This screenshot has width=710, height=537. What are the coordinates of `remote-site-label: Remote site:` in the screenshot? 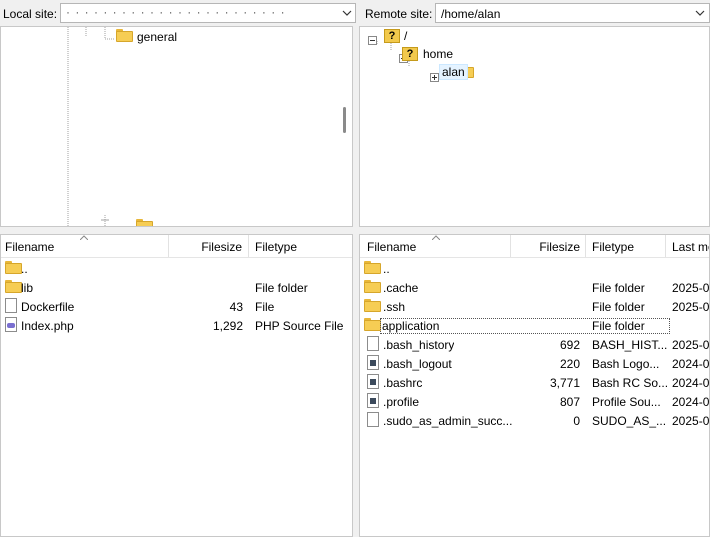 It's located at (399, 14).